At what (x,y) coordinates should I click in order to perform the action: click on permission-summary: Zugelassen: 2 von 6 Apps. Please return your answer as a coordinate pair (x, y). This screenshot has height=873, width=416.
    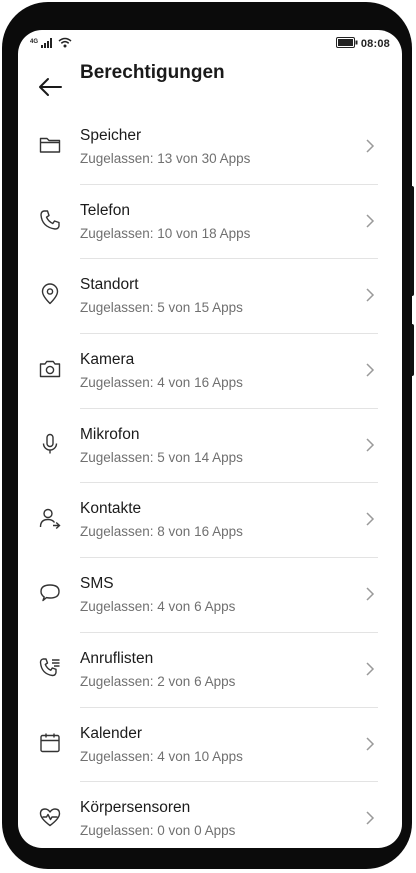
    Looking at the image, I should click on (158, 681).